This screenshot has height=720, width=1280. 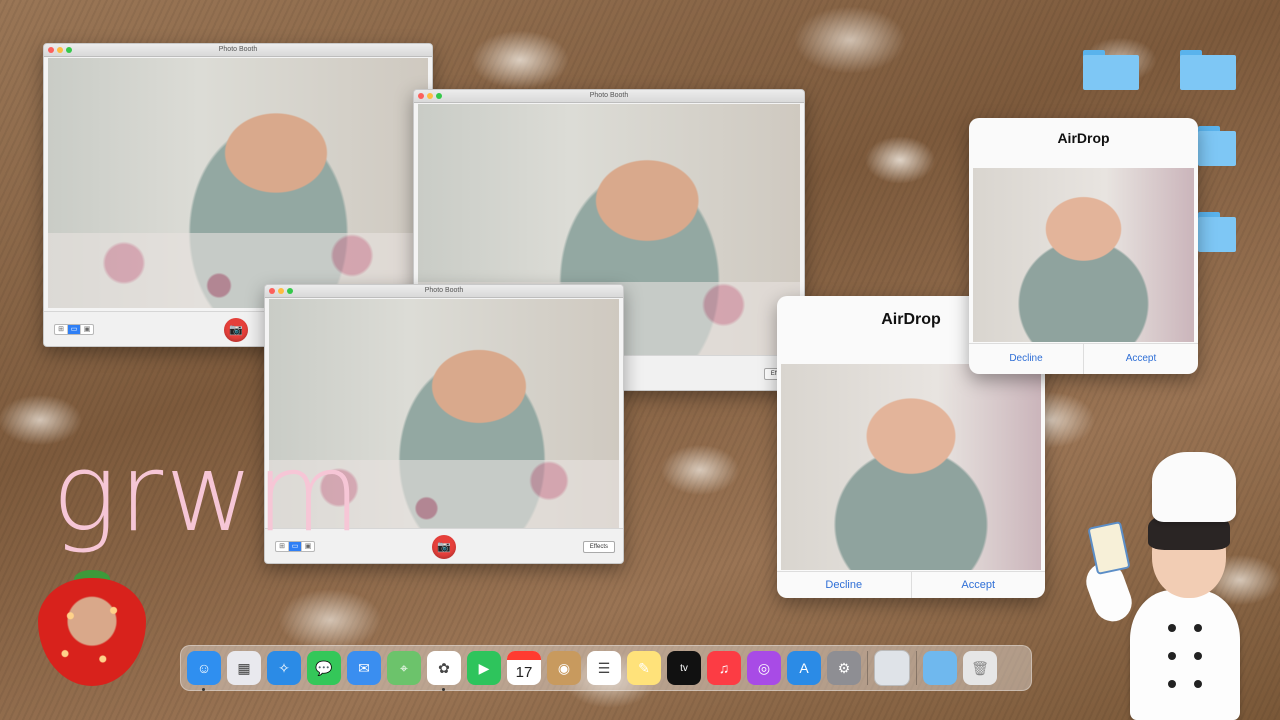 I want to click on effects-button: Effects, so click(x=598, y=547).